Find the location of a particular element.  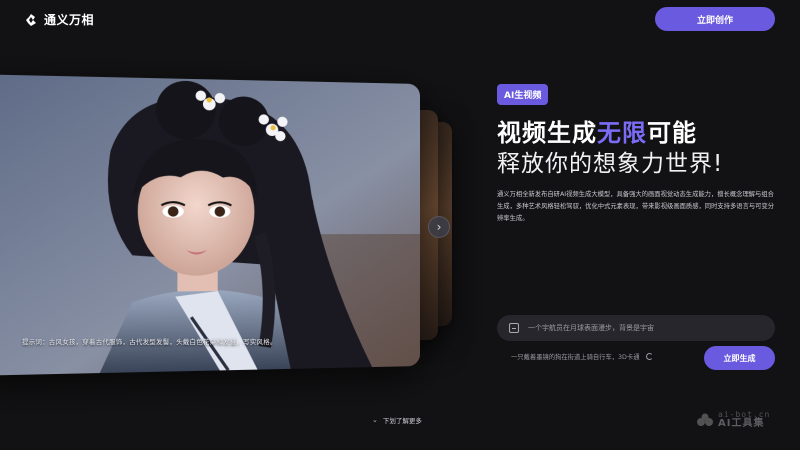

chevron-right-icon: › is located at coordinates (439, 227).